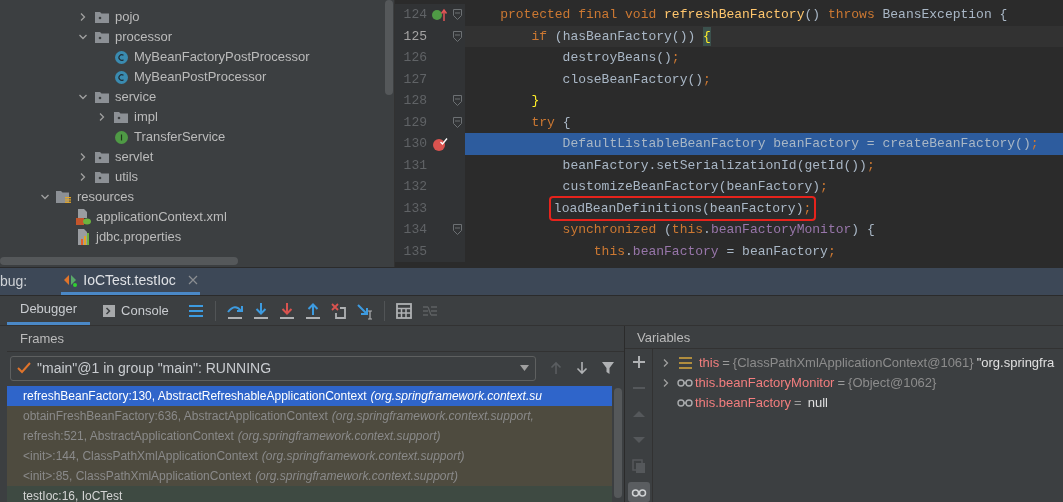 The height and width of the screenshot is (502, 1063). I want to click on tree-item: resources, so click(106, 197).